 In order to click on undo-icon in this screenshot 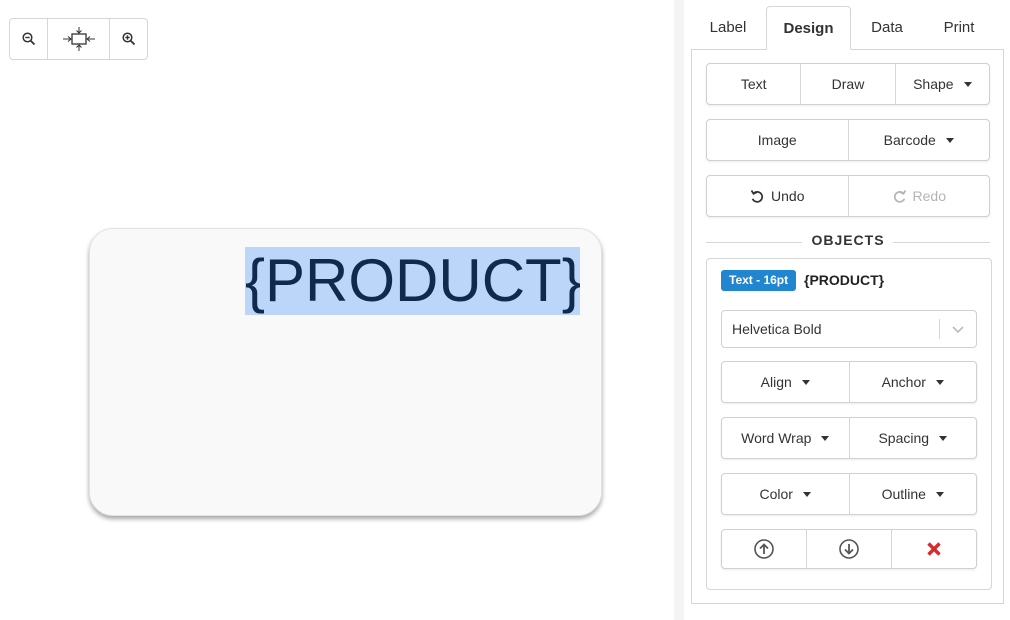, I will do `click(757, 196)`.